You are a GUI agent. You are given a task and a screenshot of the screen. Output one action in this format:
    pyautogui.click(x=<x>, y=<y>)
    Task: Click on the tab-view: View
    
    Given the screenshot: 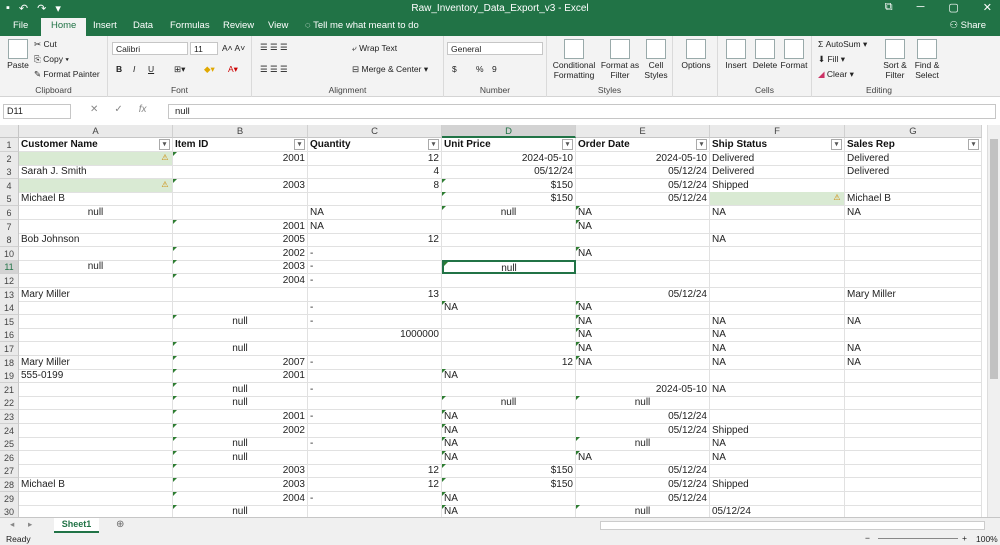 What is the action you would take?
    pyautogui.click(x=278, y=25)
    